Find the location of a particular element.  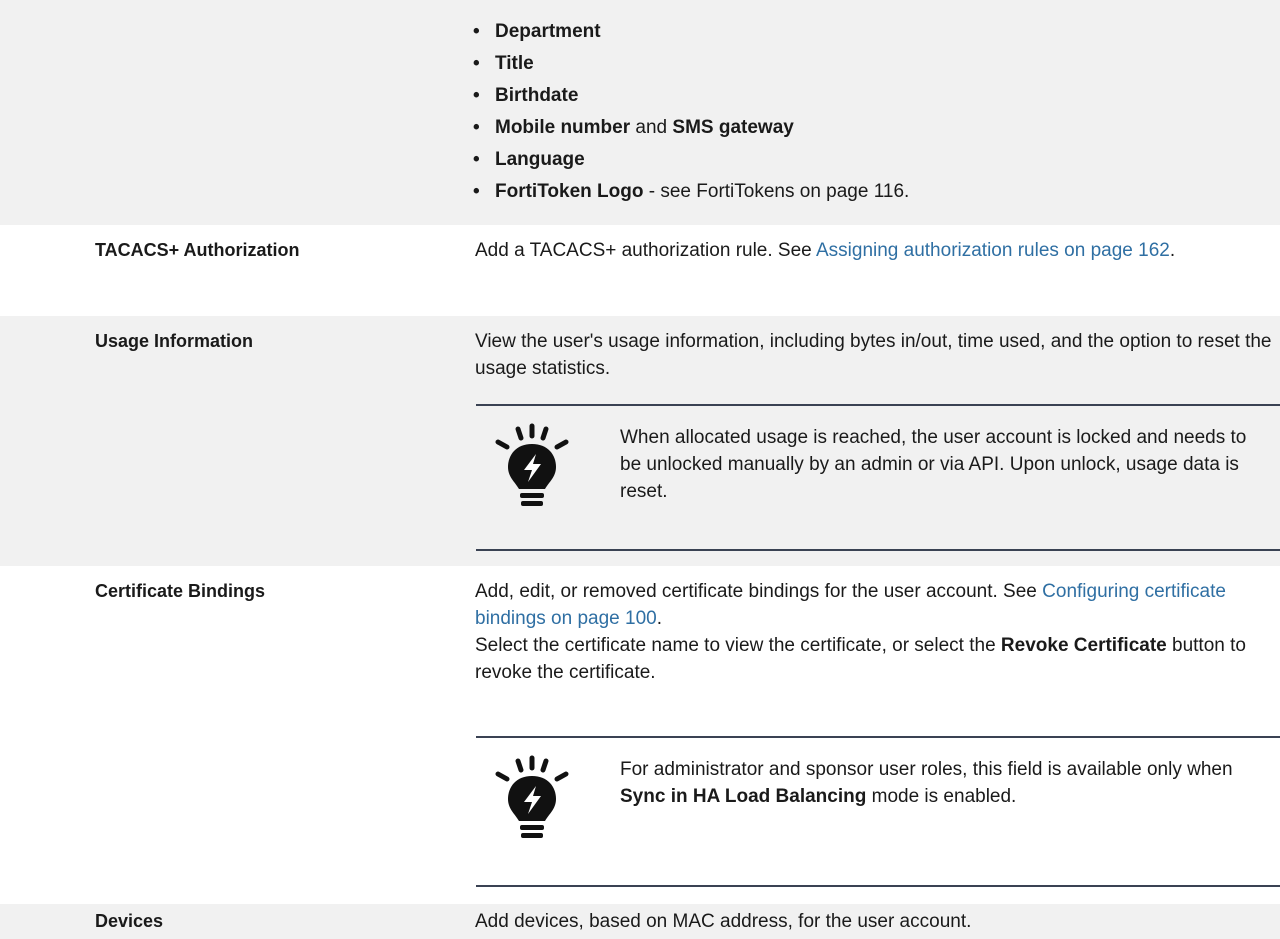

list-item: • Language is located at coordinates (529, 159).